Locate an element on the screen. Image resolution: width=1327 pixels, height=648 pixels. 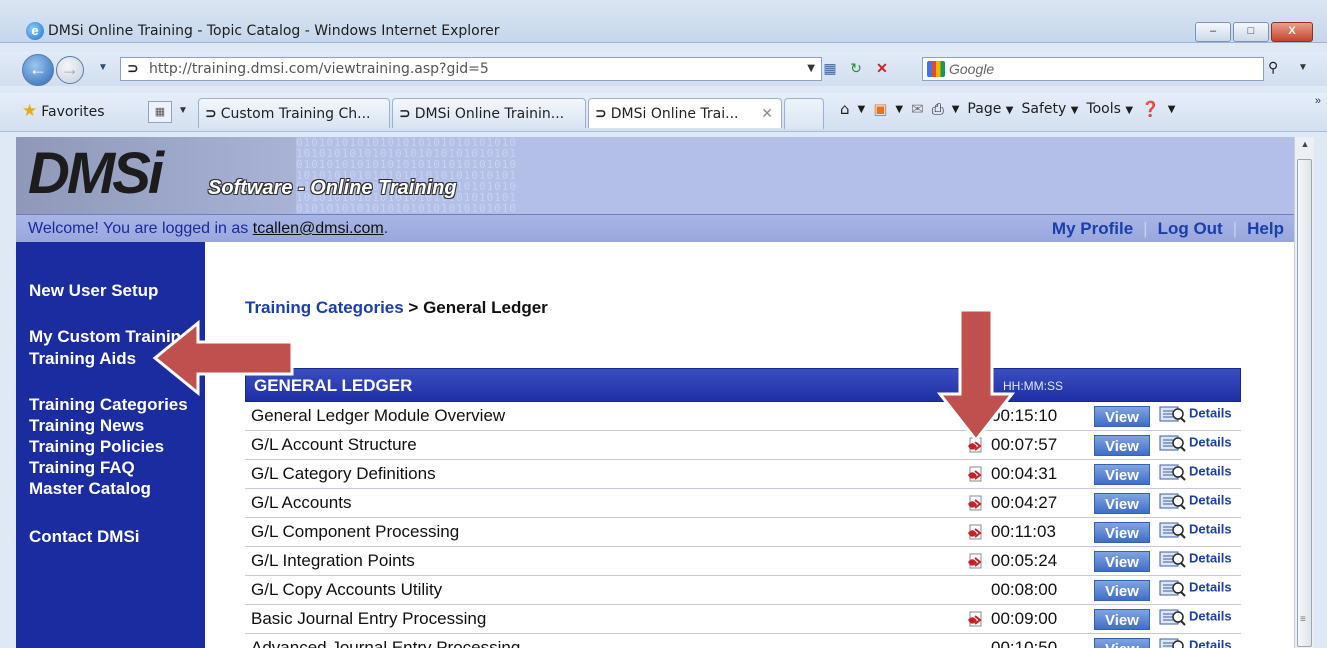
vertical-scrollbar: ▲ ≡ is located at coordinates (1304, 392).